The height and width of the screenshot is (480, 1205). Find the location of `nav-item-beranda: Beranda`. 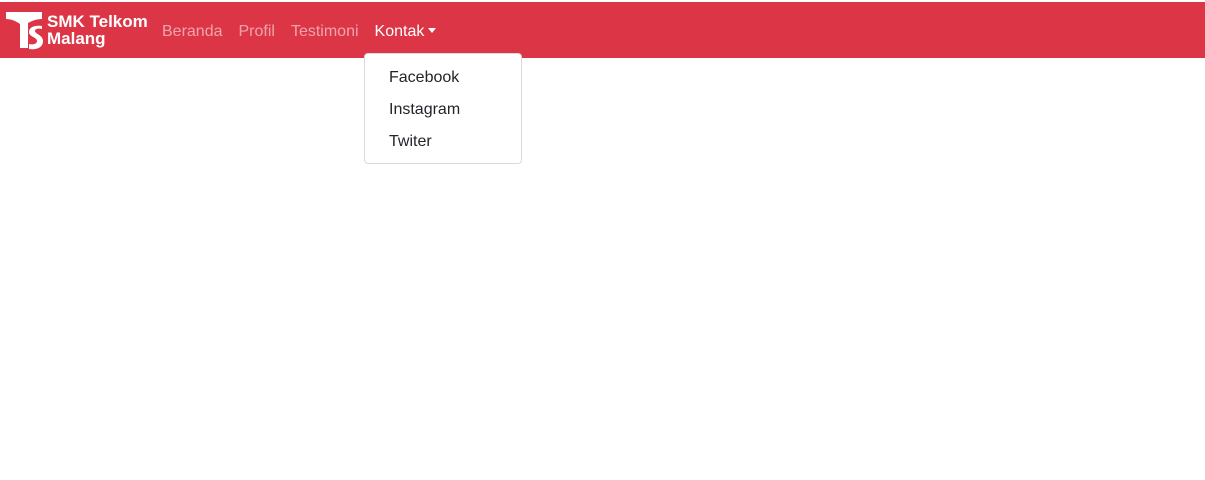

nav-item-beranda: Beranda is located at coordinates (192, 32).